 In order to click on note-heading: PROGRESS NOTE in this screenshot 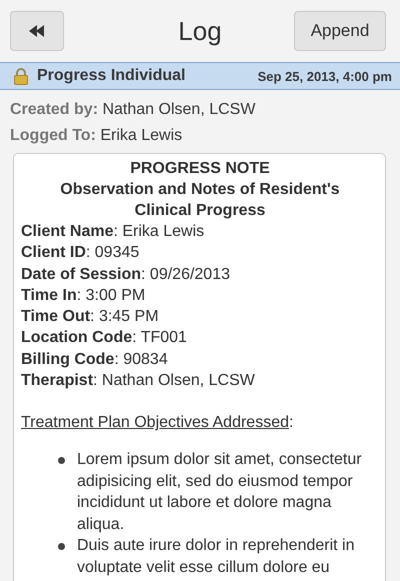, I will do `click(200, 169)`.